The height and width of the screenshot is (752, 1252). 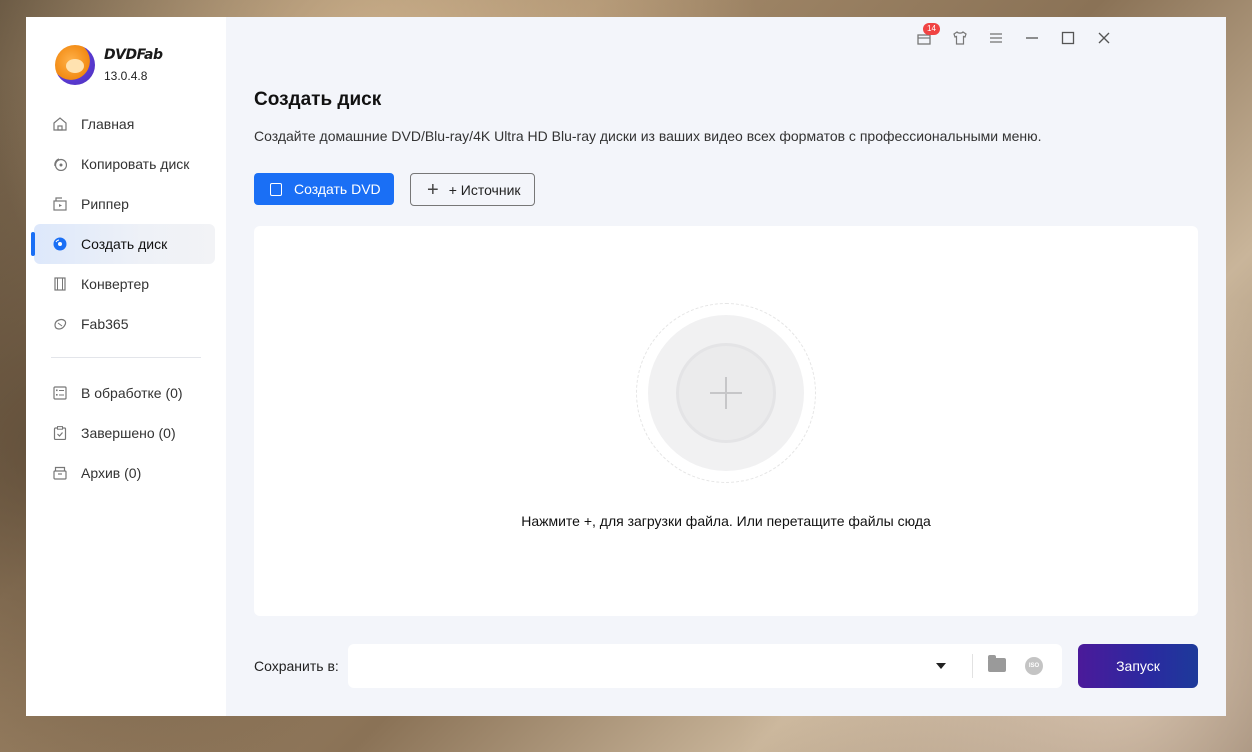 I want to click on create-disc-icon, so click(x=60, y=244).